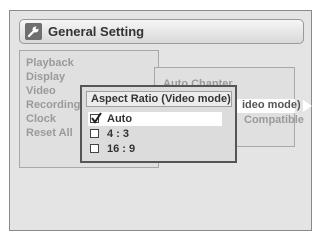  Describe the element at coordinates (53, 105) in the screenshot. I see `menu-item-recording: Recording` at that location.